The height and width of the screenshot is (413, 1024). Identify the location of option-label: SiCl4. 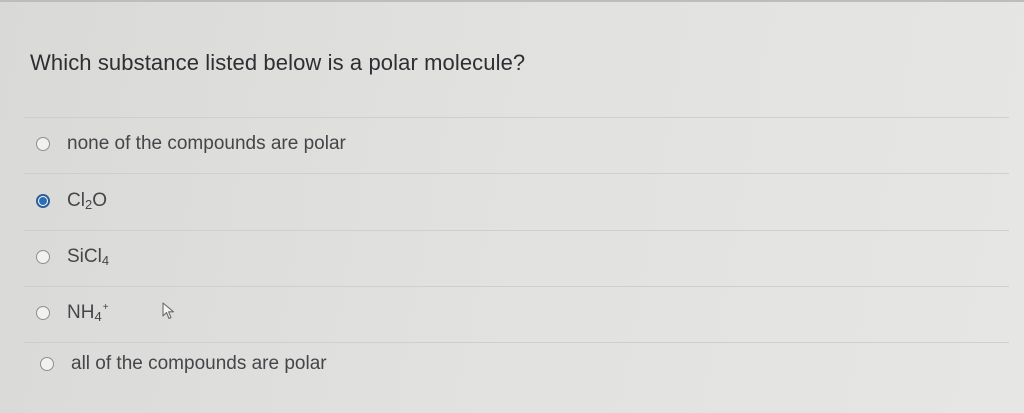
(88, 257).